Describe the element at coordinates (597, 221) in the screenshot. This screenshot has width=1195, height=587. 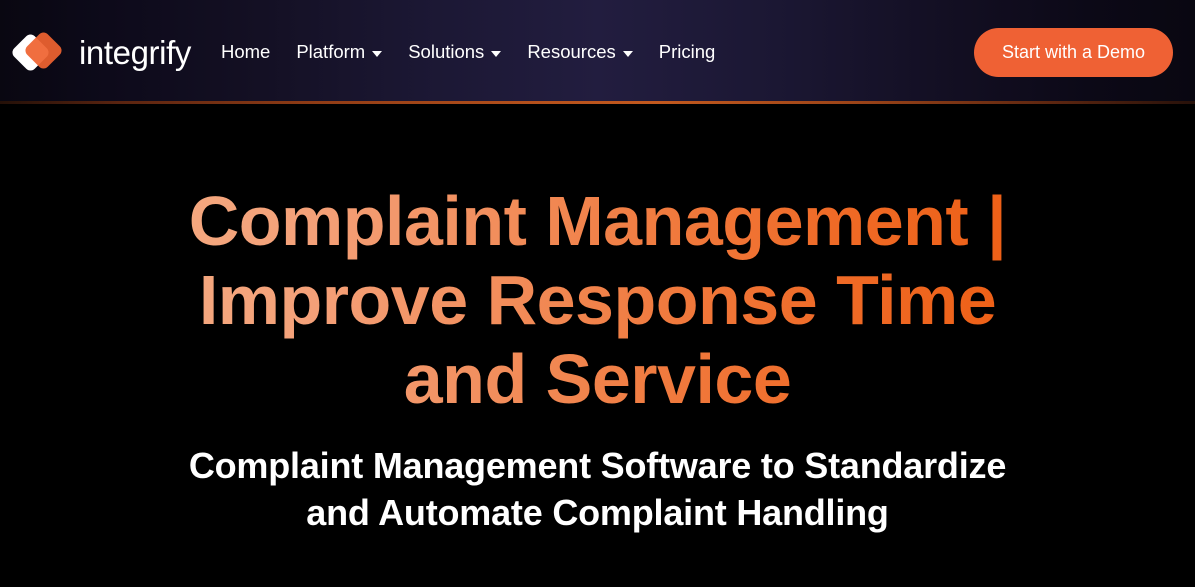
I see `hero-title-line-1: Complaint Management |` at that location.